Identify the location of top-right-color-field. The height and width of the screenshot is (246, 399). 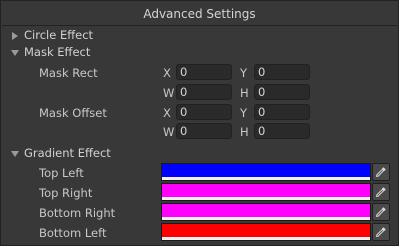
(266, 192).